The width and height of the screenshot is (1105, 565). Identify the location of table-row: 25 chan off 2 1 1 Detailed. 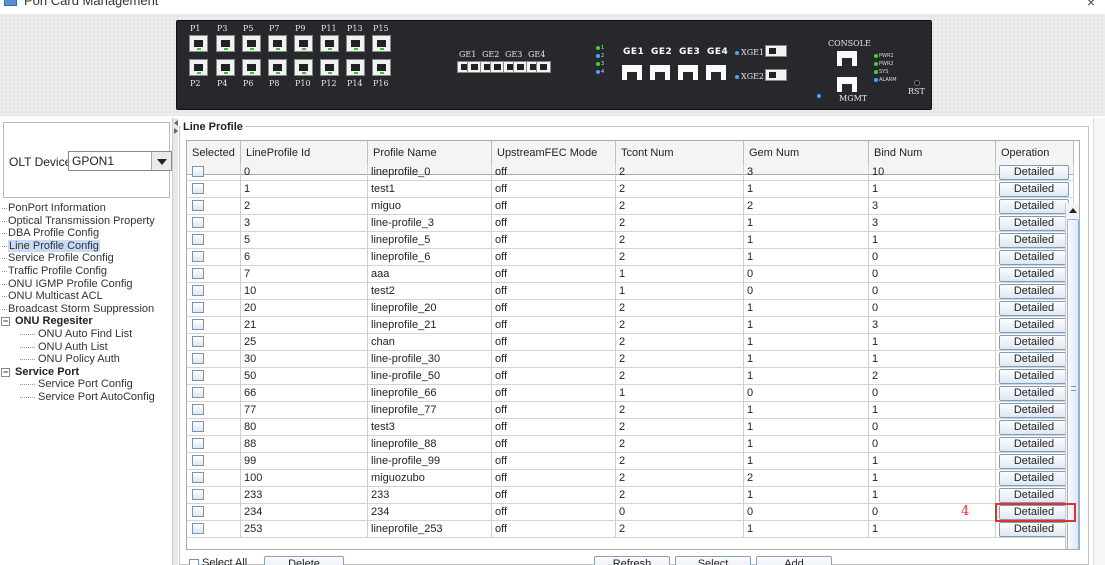
(630, 342).